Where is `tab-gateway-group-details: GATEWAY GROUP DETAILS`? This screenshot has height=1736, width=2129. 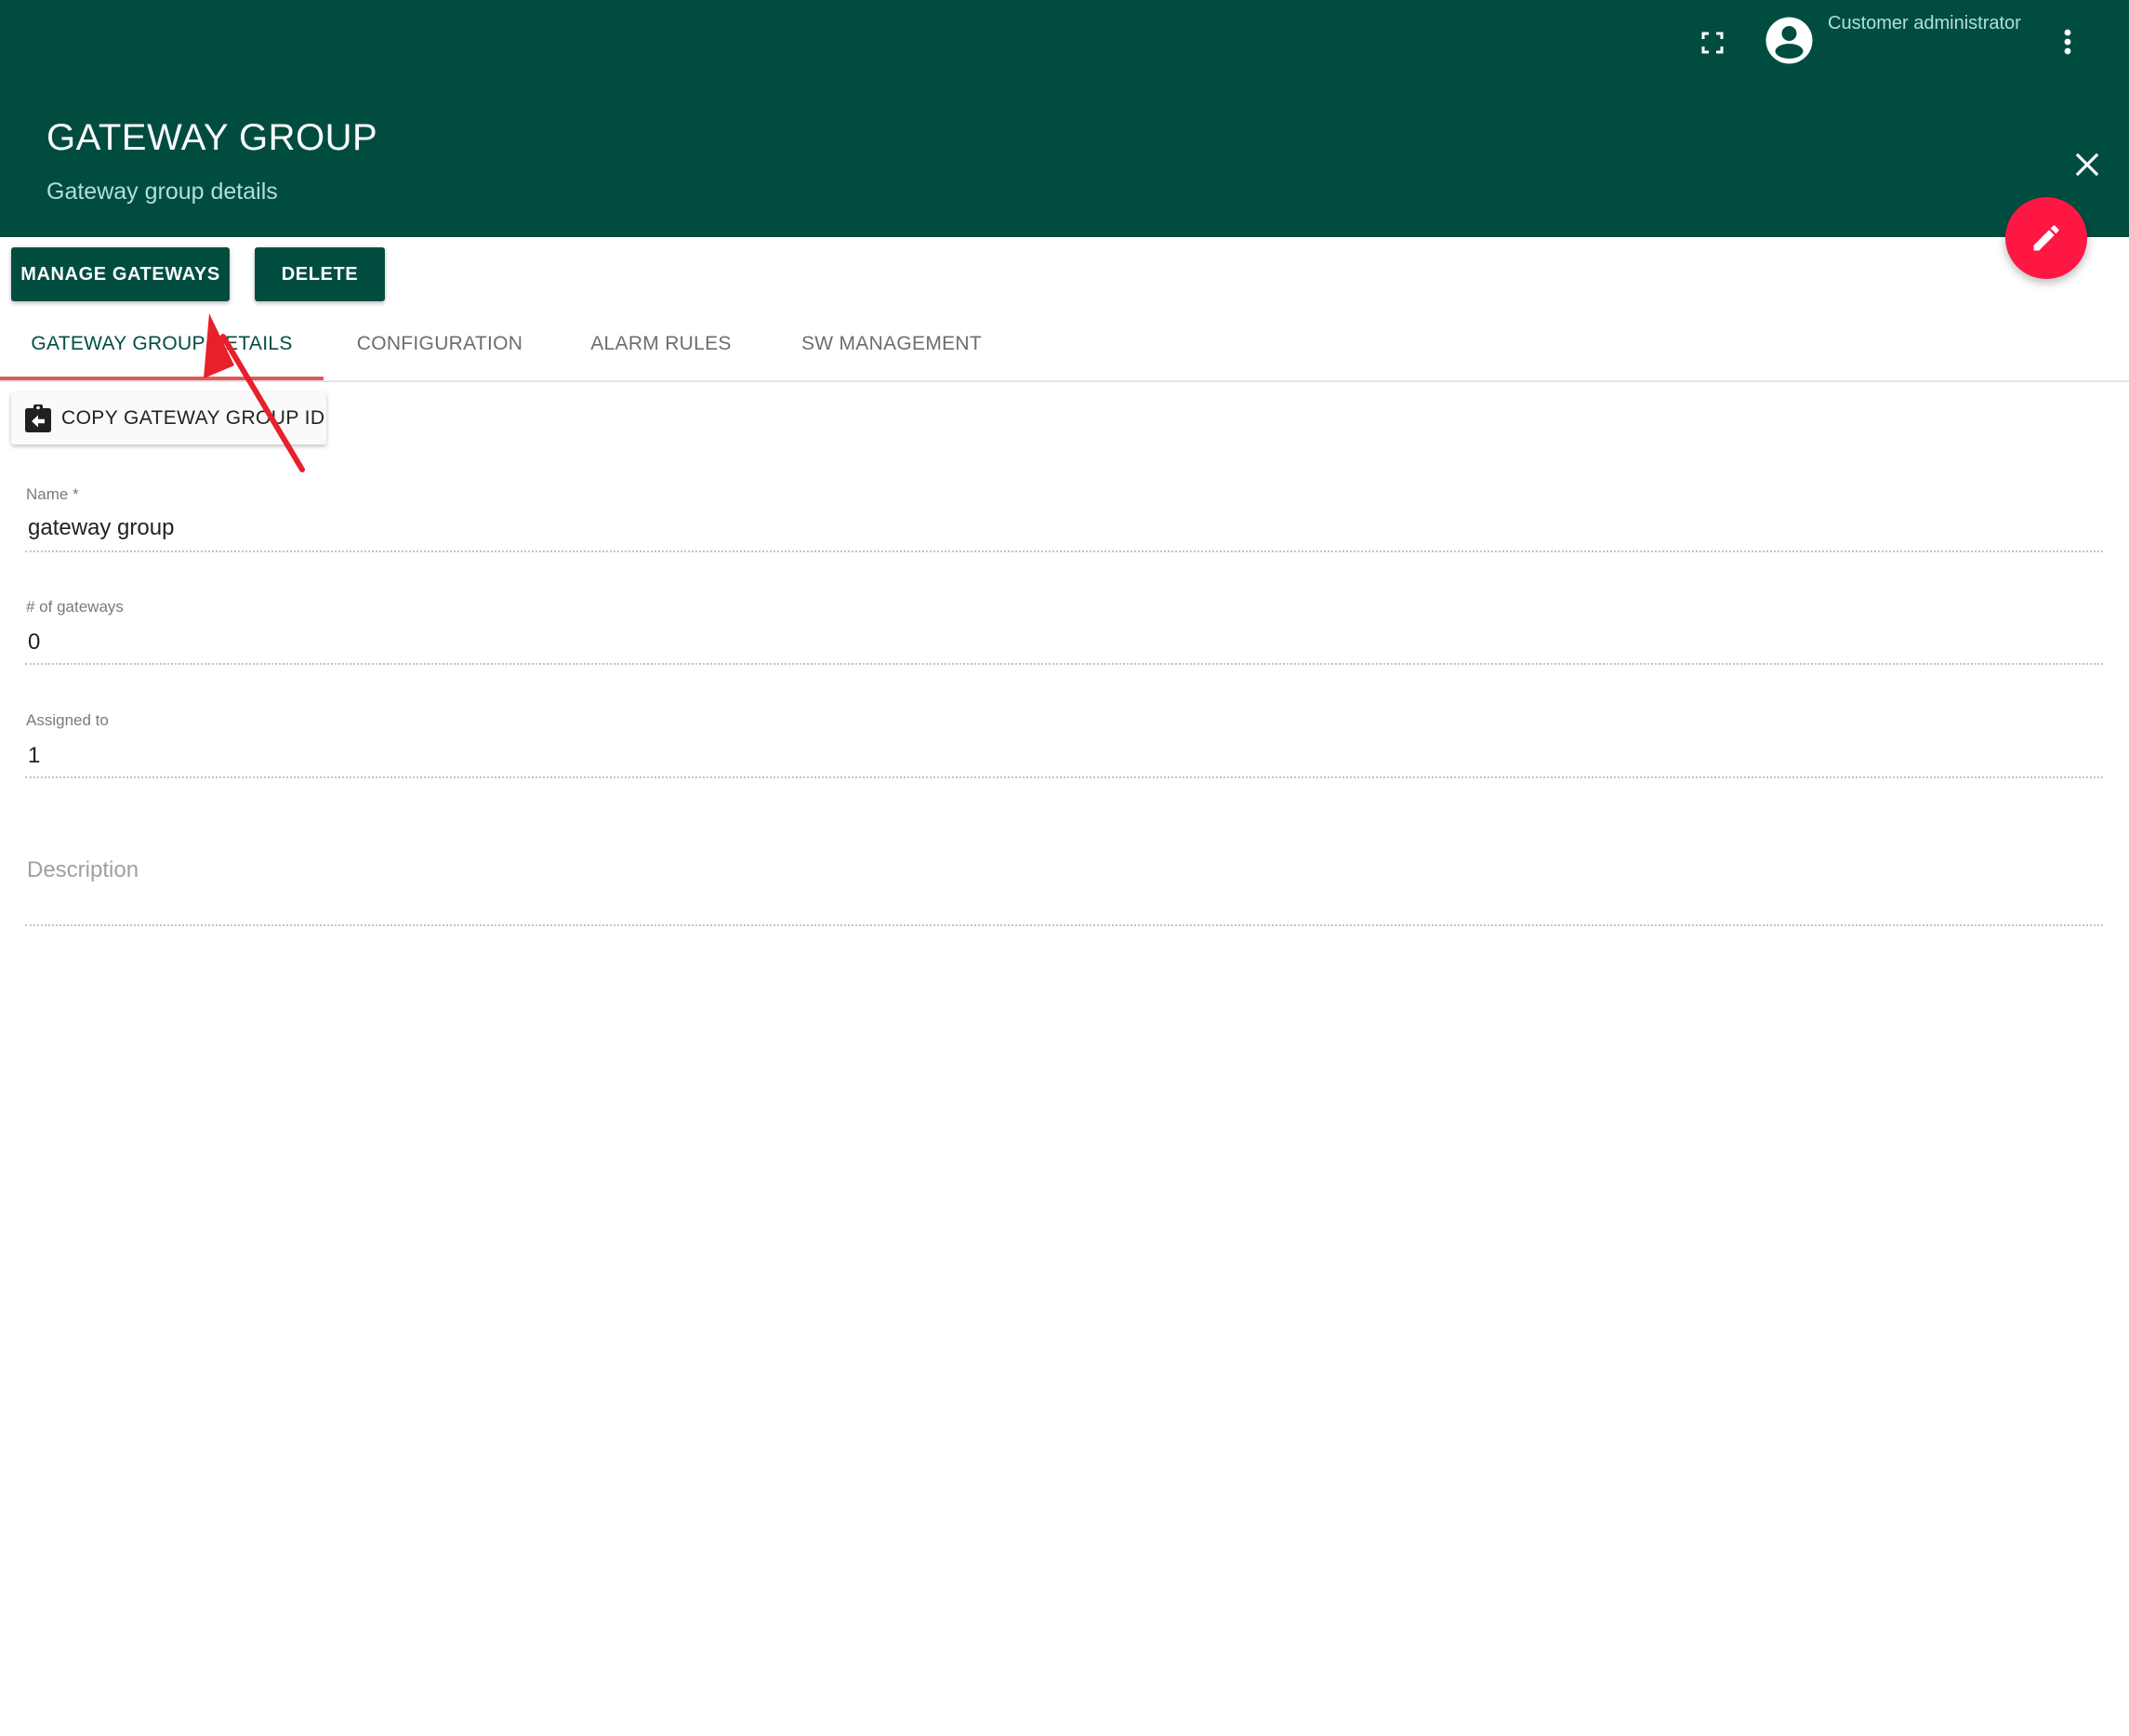 tab-gateway-group-details: GATEWAY GROUP DETAILS is located at coordinates (162, 343).